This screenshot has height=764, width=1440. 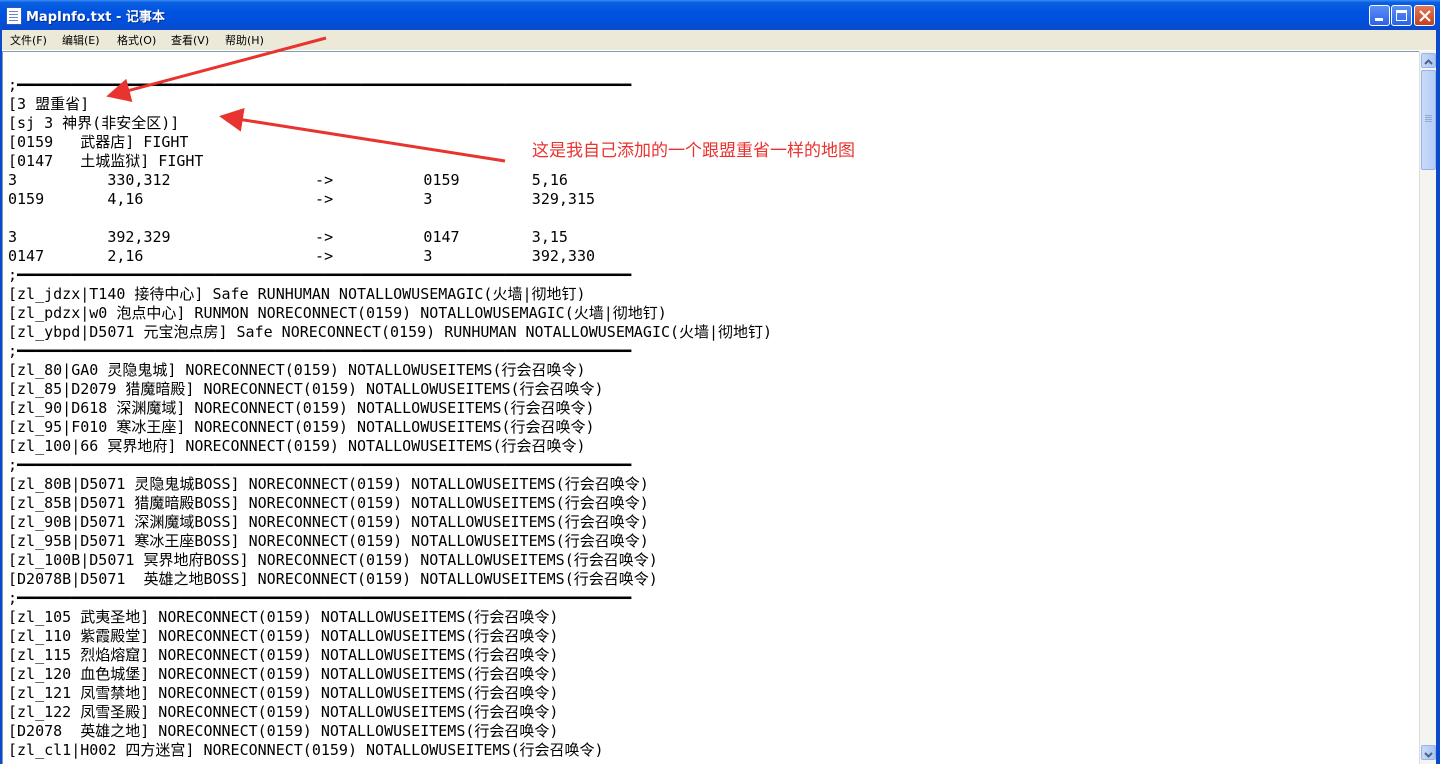 I want to click on menu-bar: 文件(F) 编辑(E) 格式(O) 查看(V) 帮助(H), so click(x=720, y=40).